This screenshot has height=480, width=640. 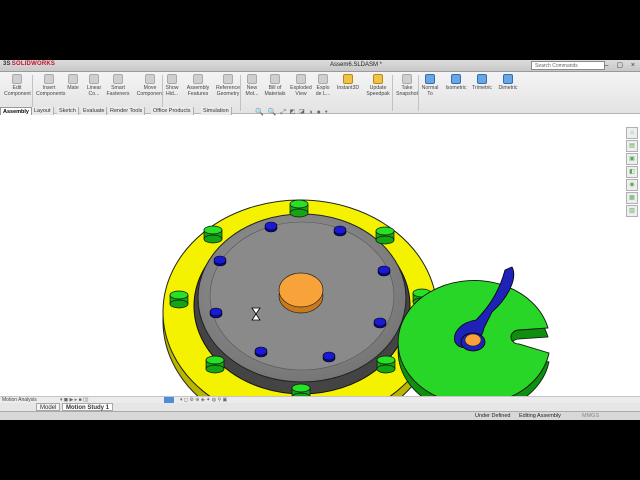 What do you see at coordinates (320, 407) in the screenshot?
I see `bottom-tabs: Model Motion Study 1` at bounding box center [320, 407].